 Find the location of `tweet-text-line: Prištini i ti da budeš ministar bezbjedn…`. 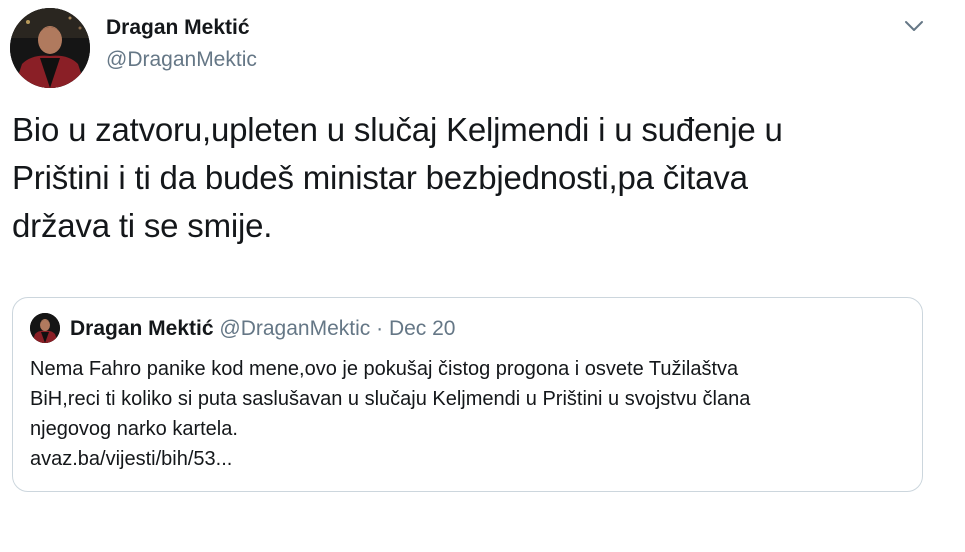

tweet-text-line: Prištini i ti da budeš ministar bezbjedn… is located at coordinates (380, 177).